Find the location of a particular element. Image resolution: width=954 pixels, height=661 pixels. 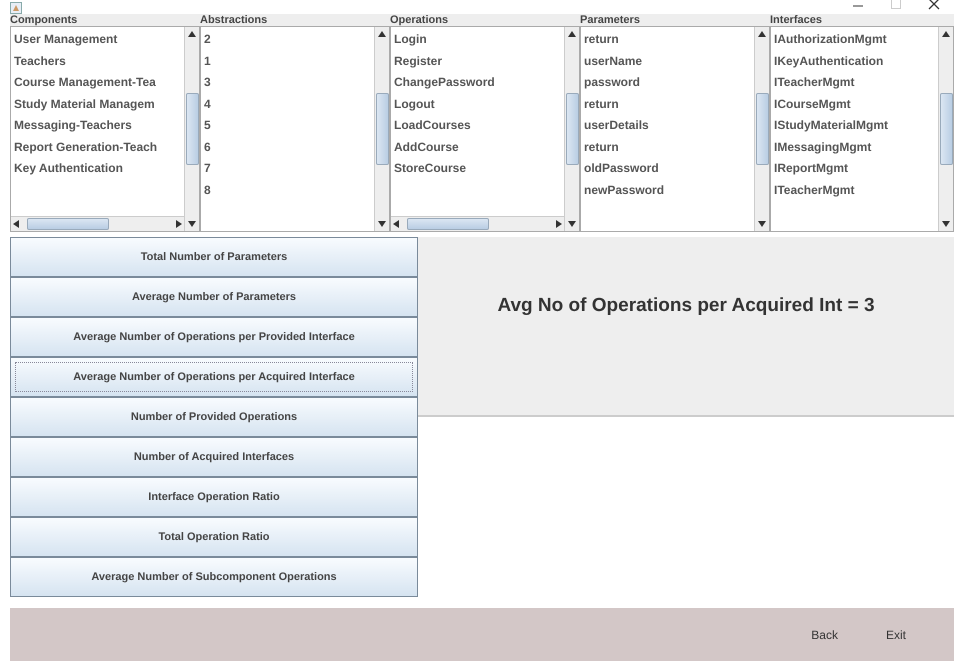

list-item: Register is located at coordinates (477, 61).